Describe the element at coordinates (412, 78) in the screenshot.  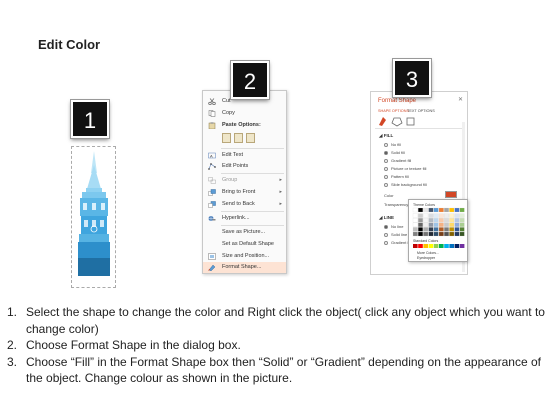
I see `step-3-badge: 3` at that location.